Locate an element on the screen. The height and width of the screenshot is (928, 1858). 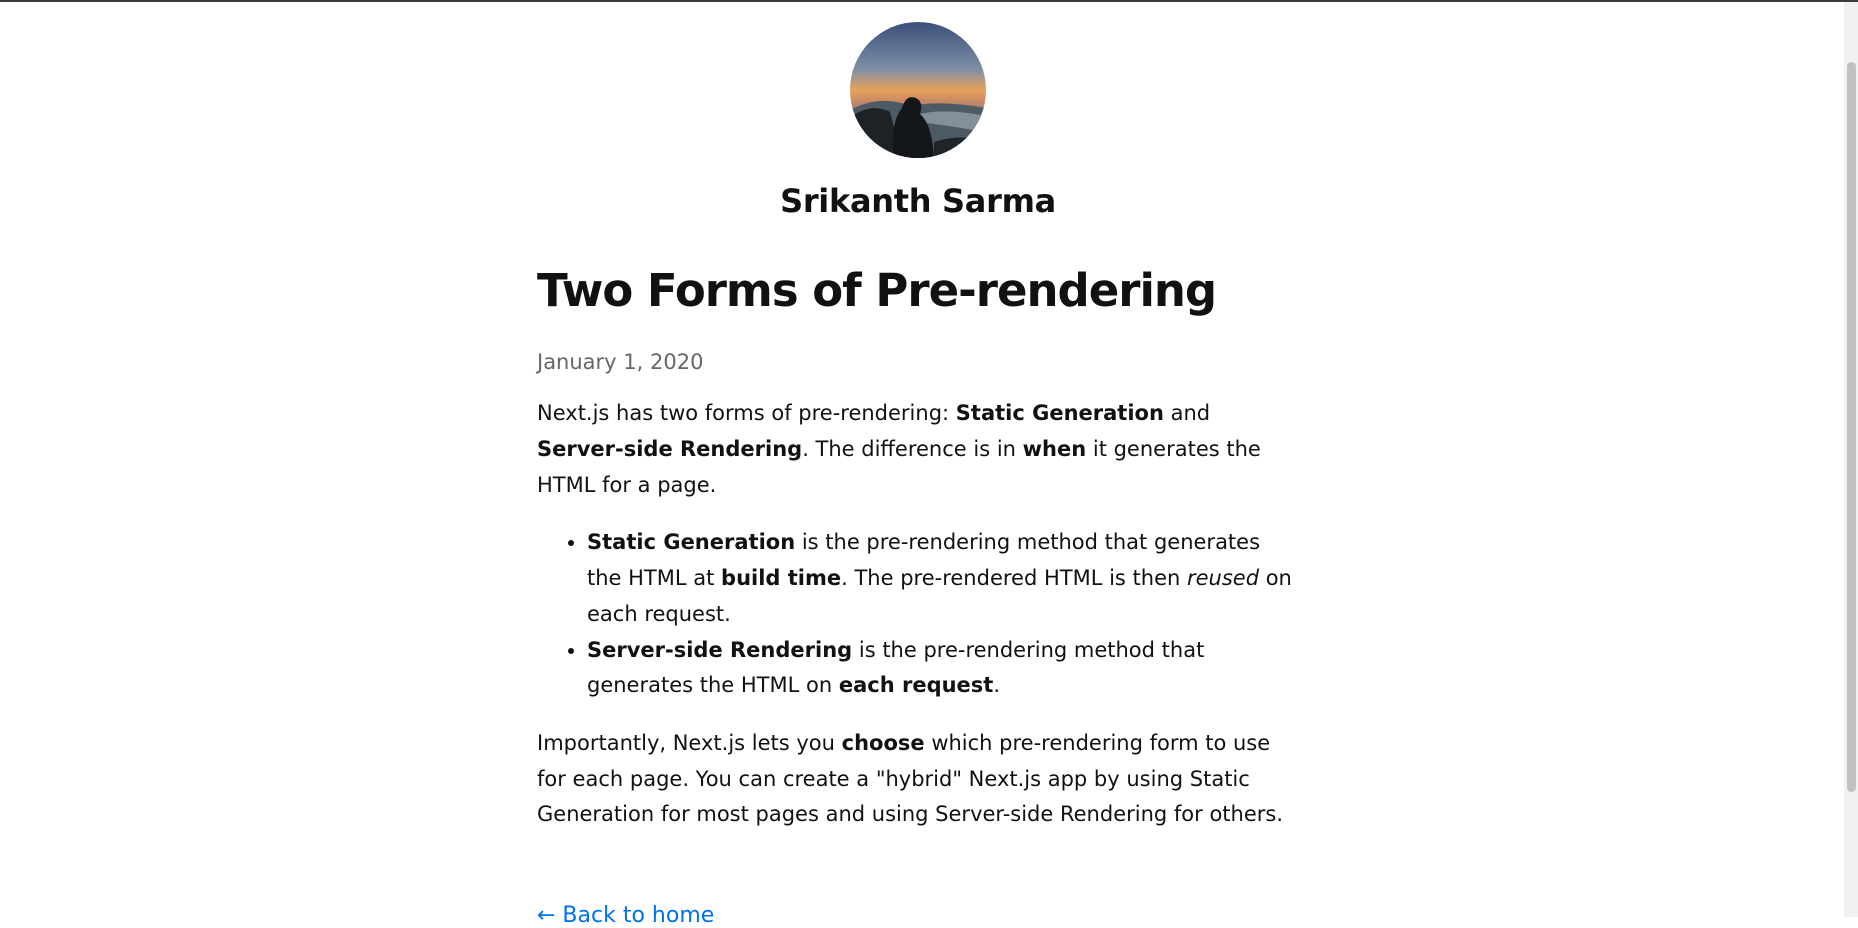
intro-text-1: Next.js has two forms of pre-rendering: is located at coordinates (746, 413).